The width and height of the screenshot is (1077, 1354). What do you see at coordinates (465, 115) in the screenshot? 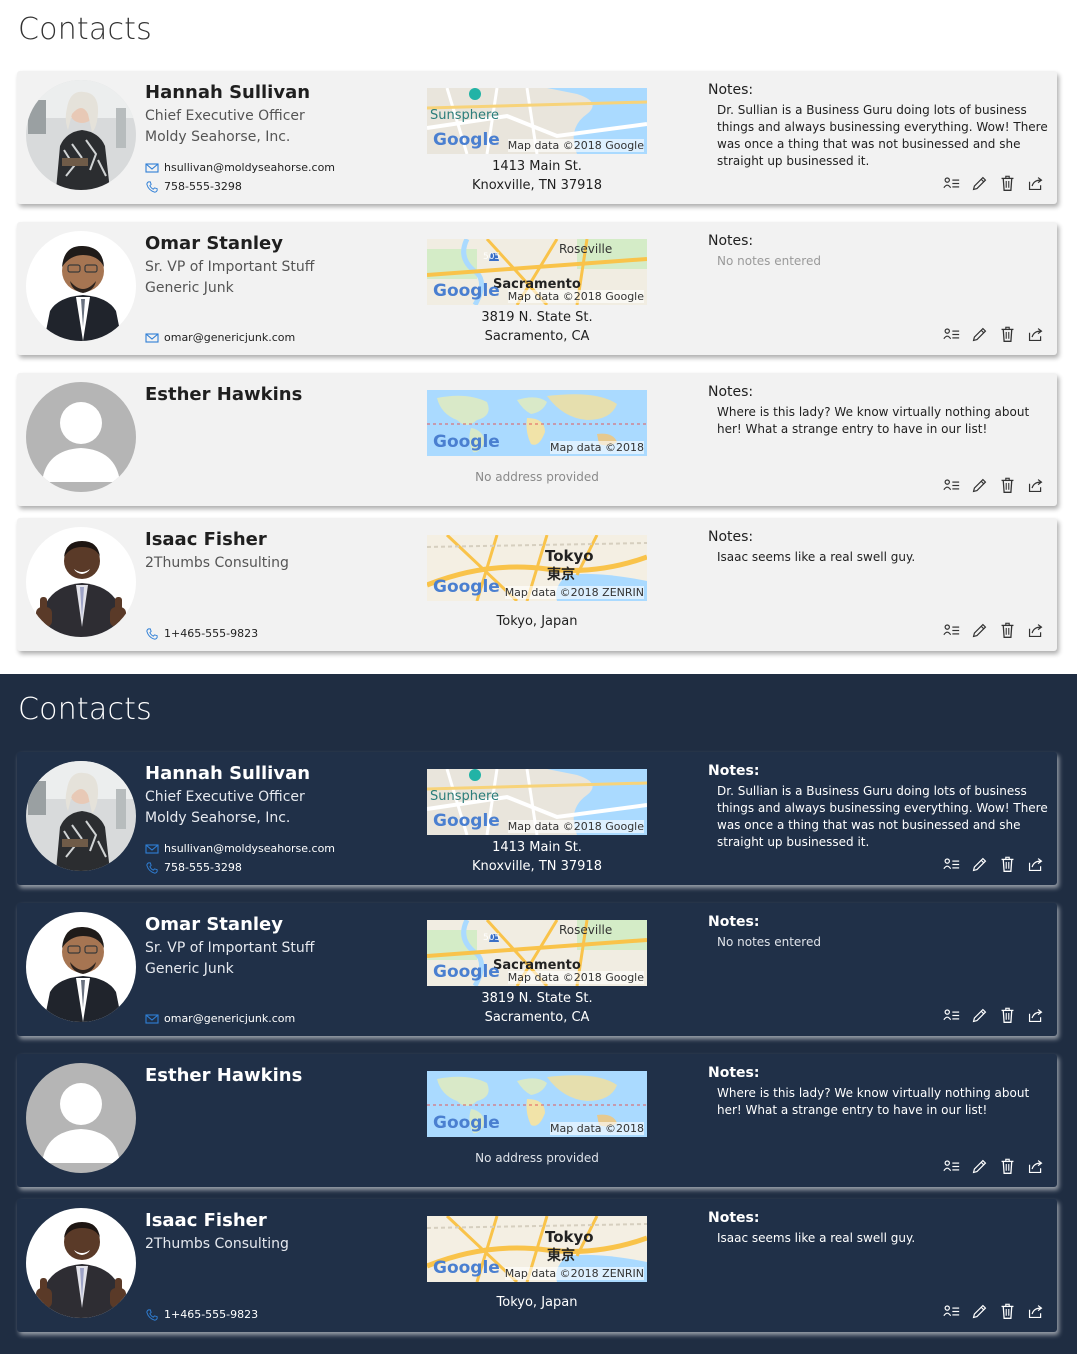
I see `map-place-label: Sunsphere` at bounding box center [465, 115].